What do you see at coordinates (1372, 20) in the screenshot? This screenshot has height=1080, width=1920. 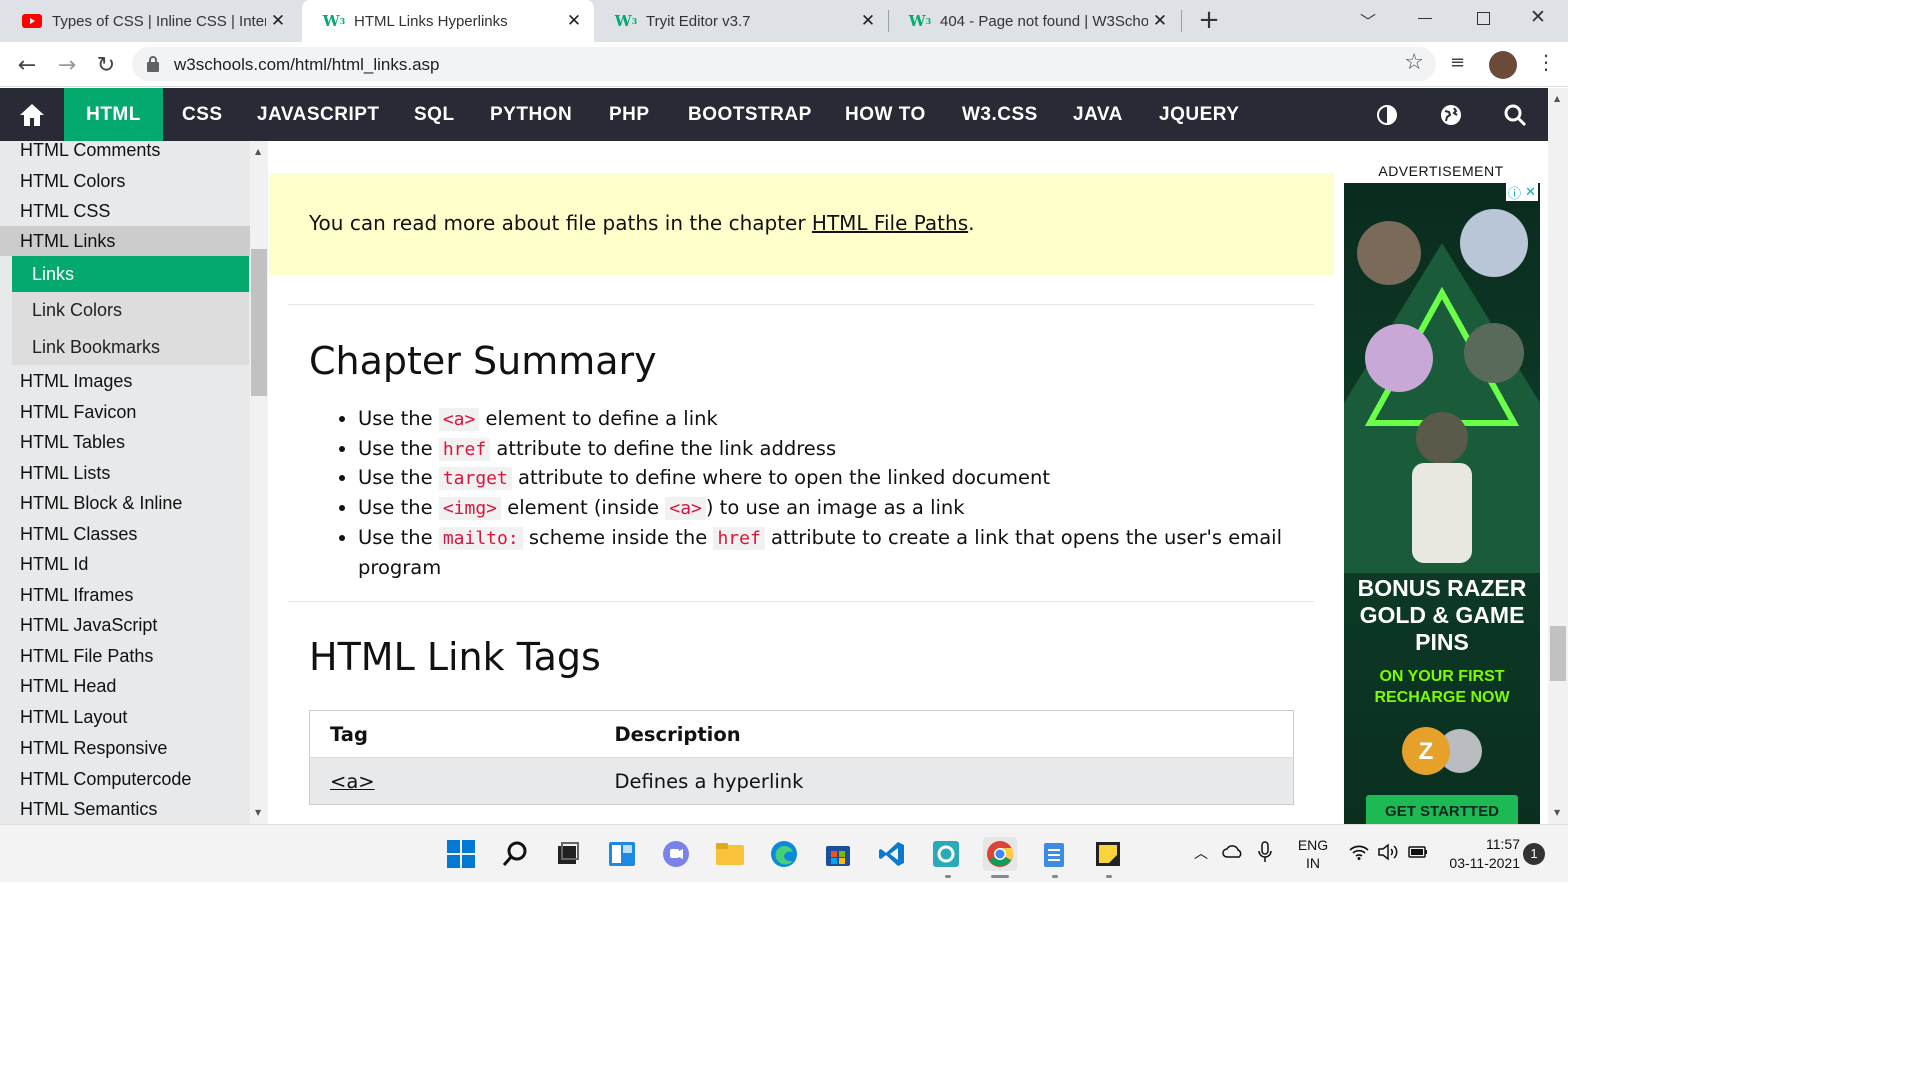 I see `tab-search-chevron-down-icon: ﹀` at bounding box center [1372, 20].